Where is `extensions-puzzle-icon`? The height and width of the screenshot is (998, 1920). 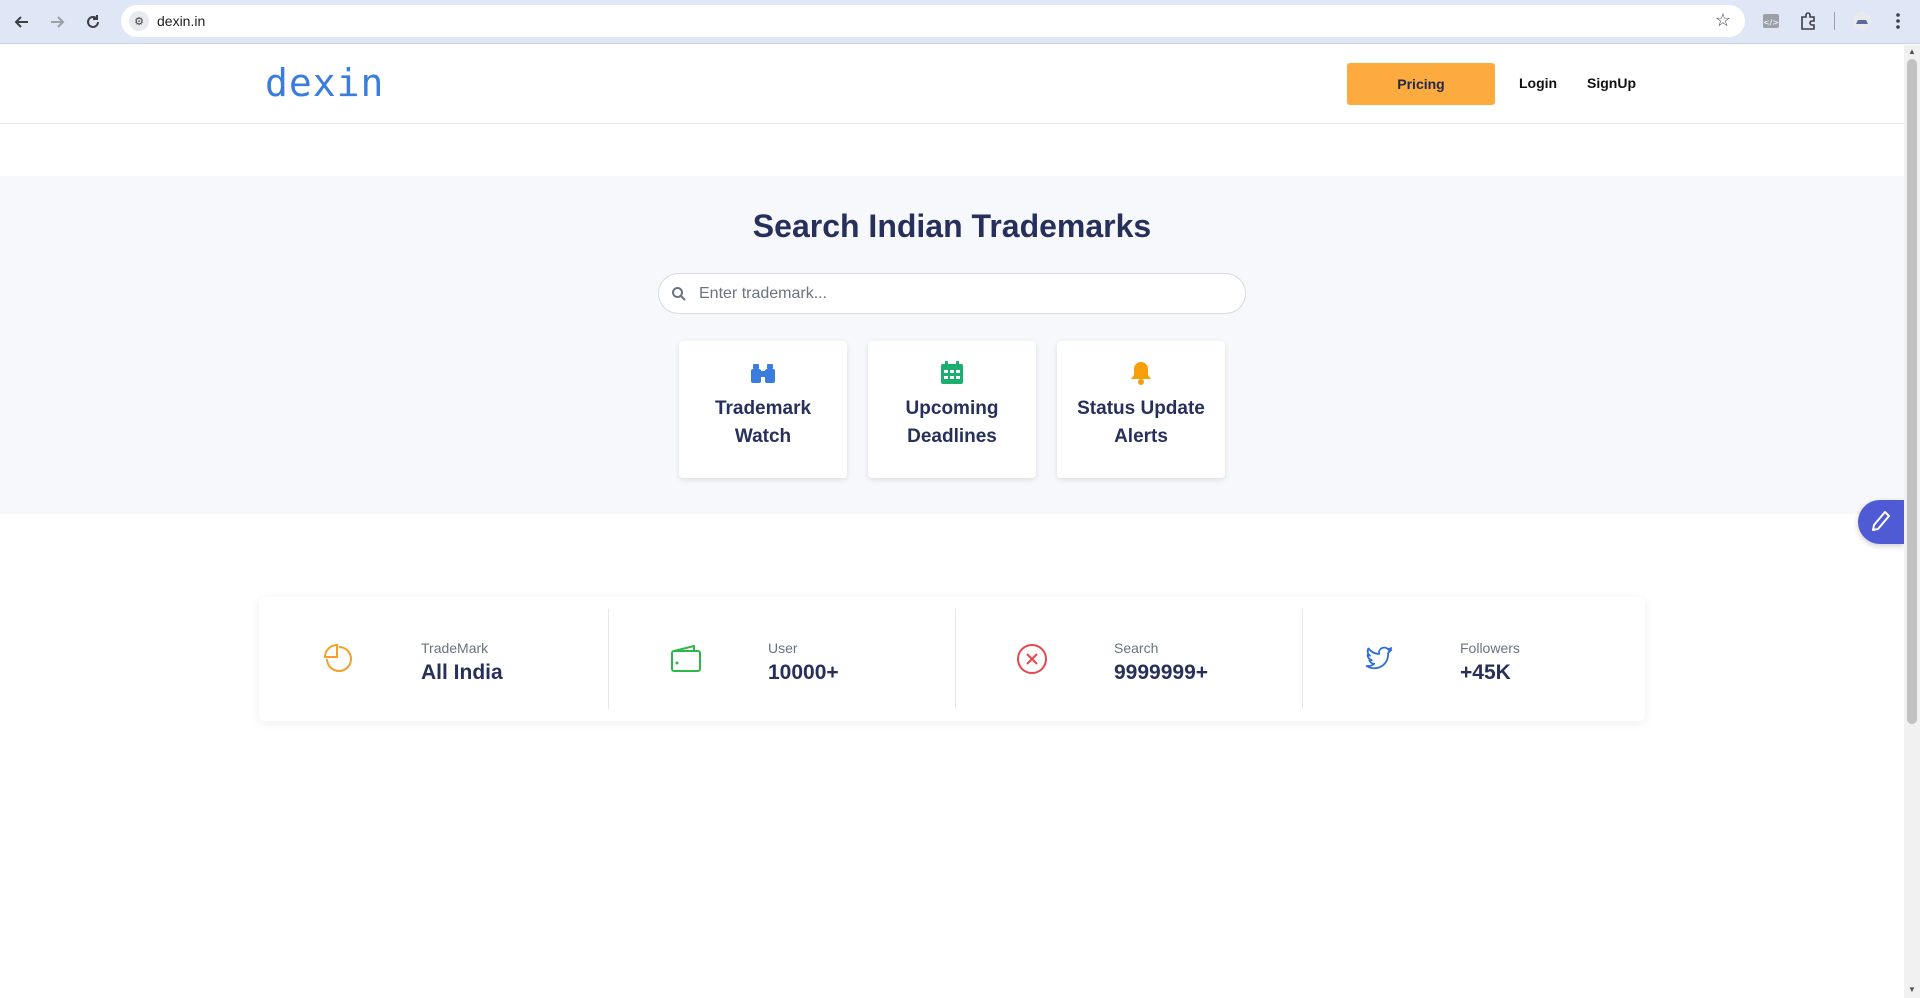
extensions-puzzle-icon is located at coordinates (1808, 21).